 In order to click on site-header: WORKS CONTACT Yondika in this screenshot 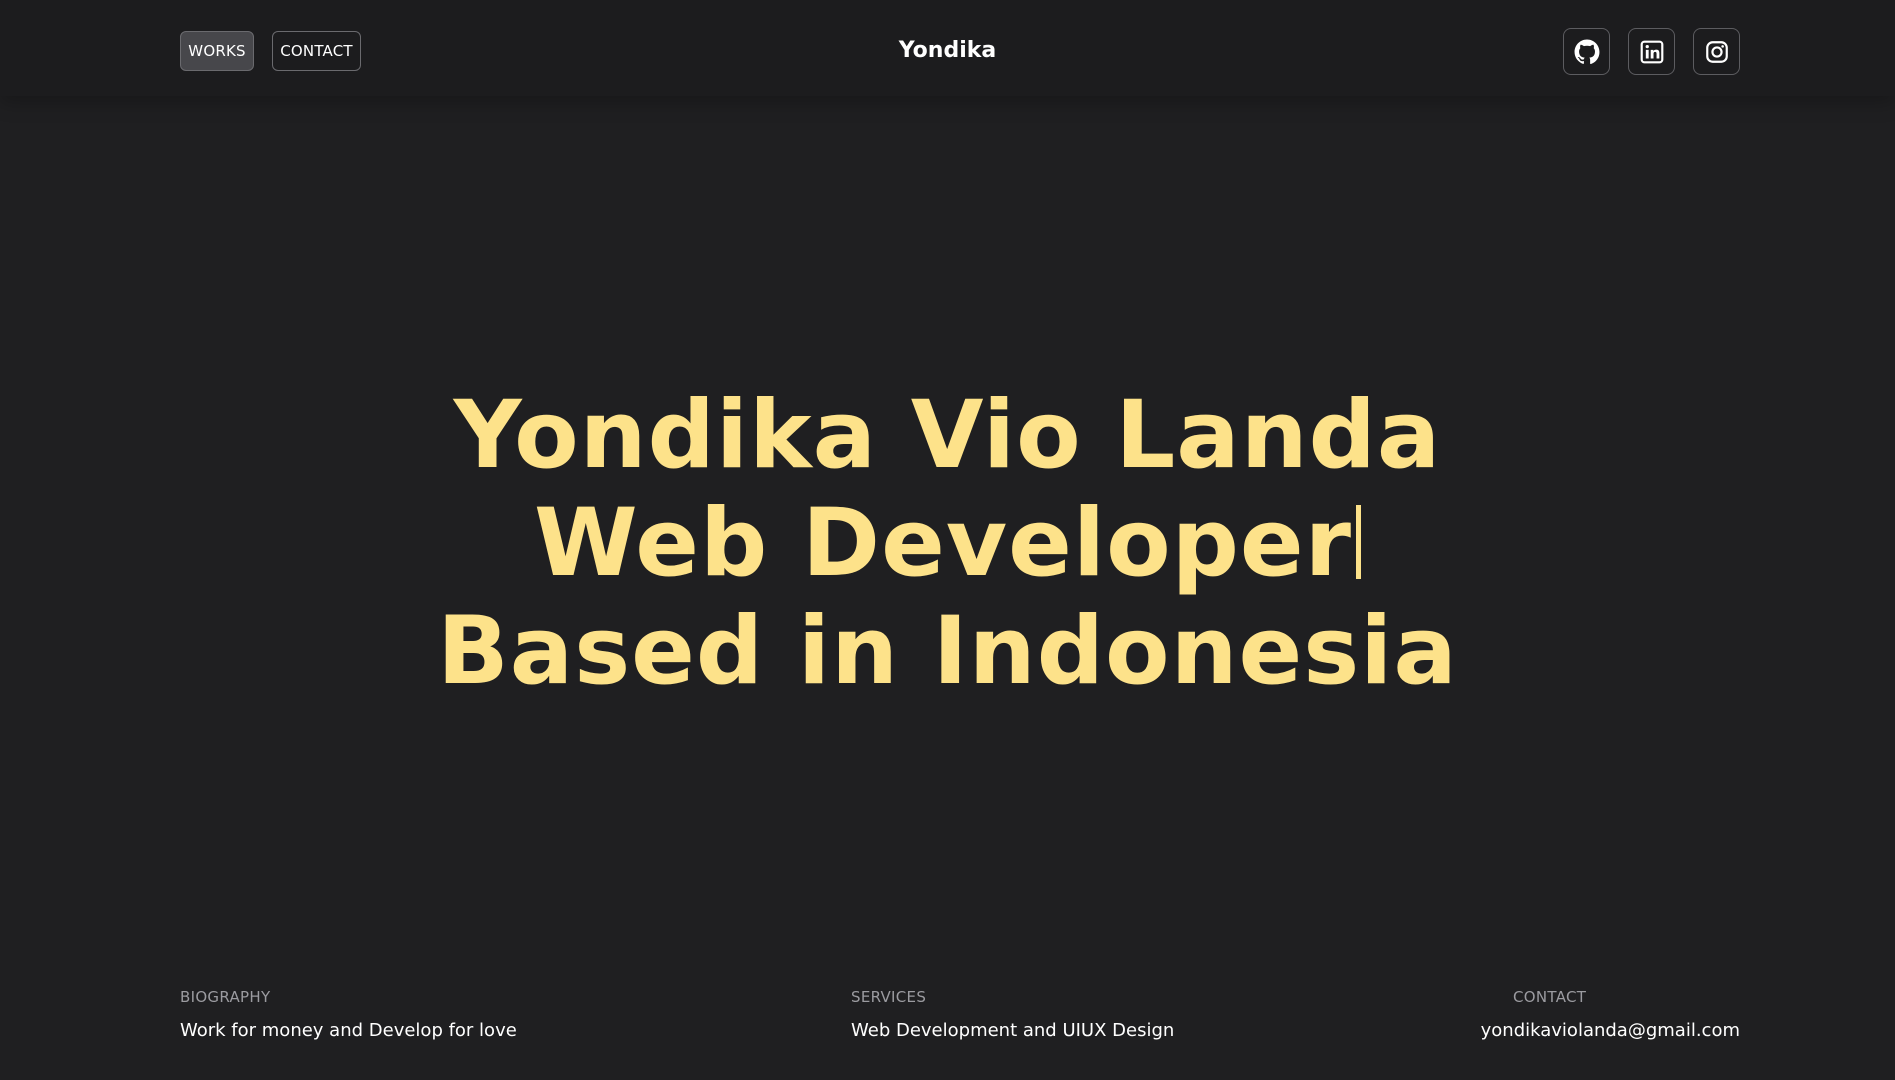, I will do `click(947, 48)`.